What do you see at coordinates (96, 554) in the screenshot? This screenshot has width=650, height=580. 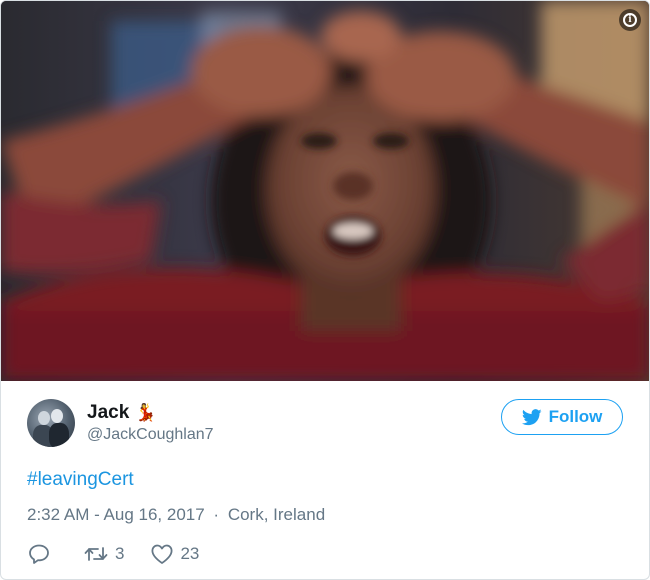 I see `retweet-icon` at bounding box center [96, 554].